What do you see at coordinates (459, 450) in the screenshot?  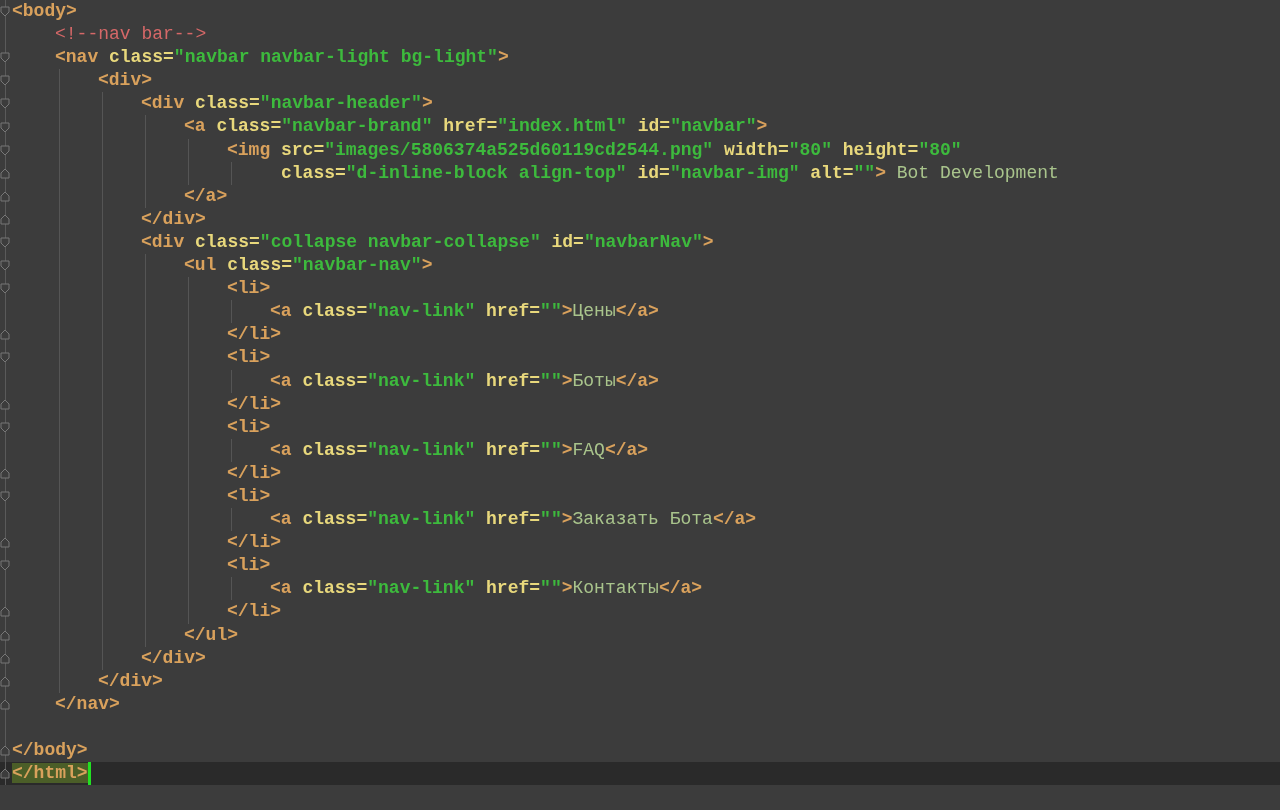 I see `code-line: <a class="nav-link" href="">FAQ</a>` at bounding box center [459, 450].